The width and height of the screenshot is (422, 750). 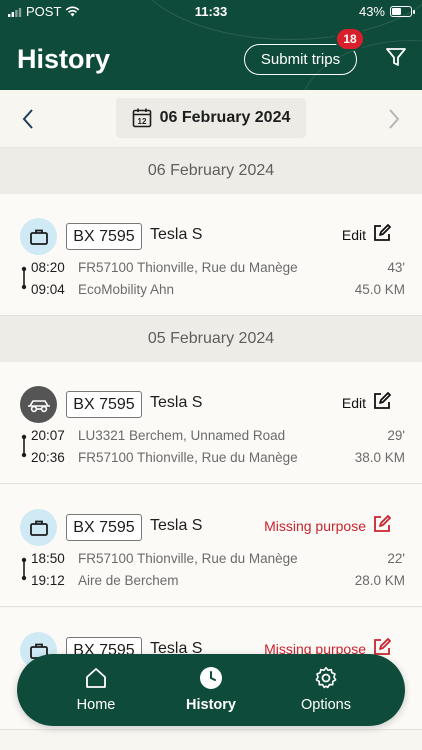 I want to click on battery-percent: 43%, so click(x=371, y=11).